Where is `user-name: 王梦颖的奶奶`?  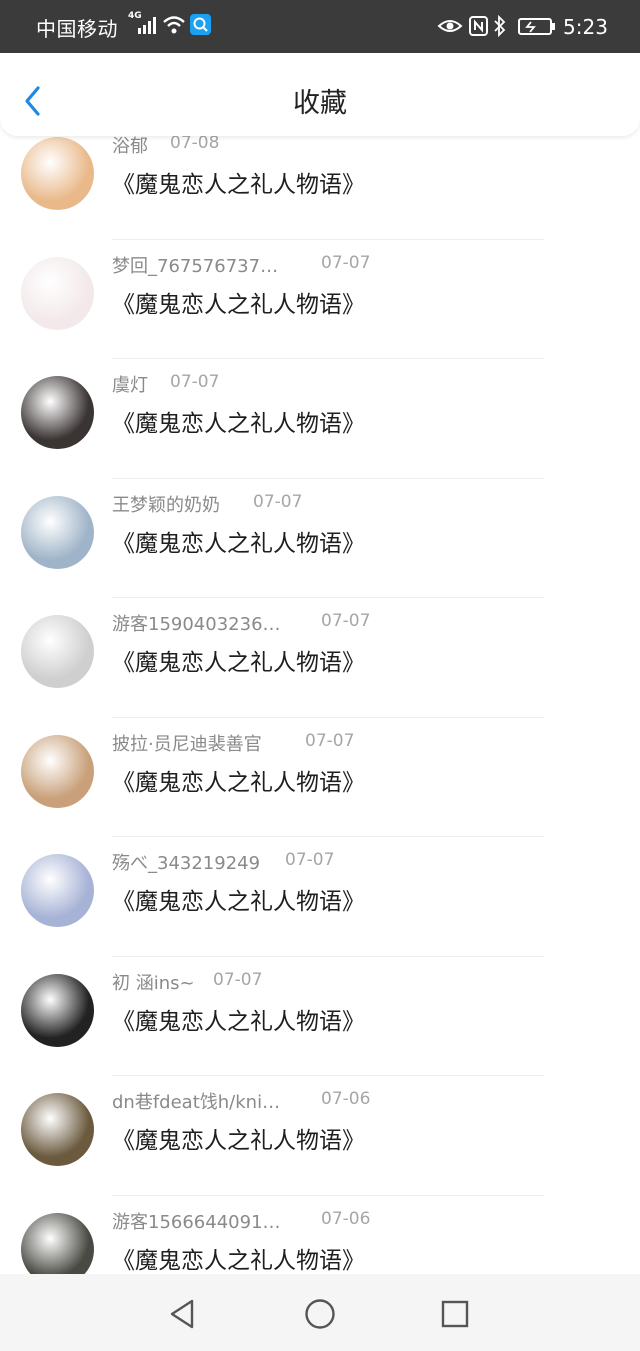
user-name: 王梦颖的奶奶 is located at coordinates (166, 504).